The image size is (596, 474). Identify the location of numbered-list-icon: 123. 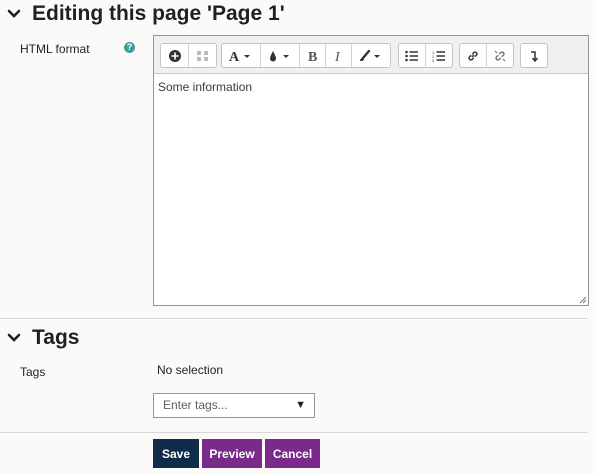
(439, 55).